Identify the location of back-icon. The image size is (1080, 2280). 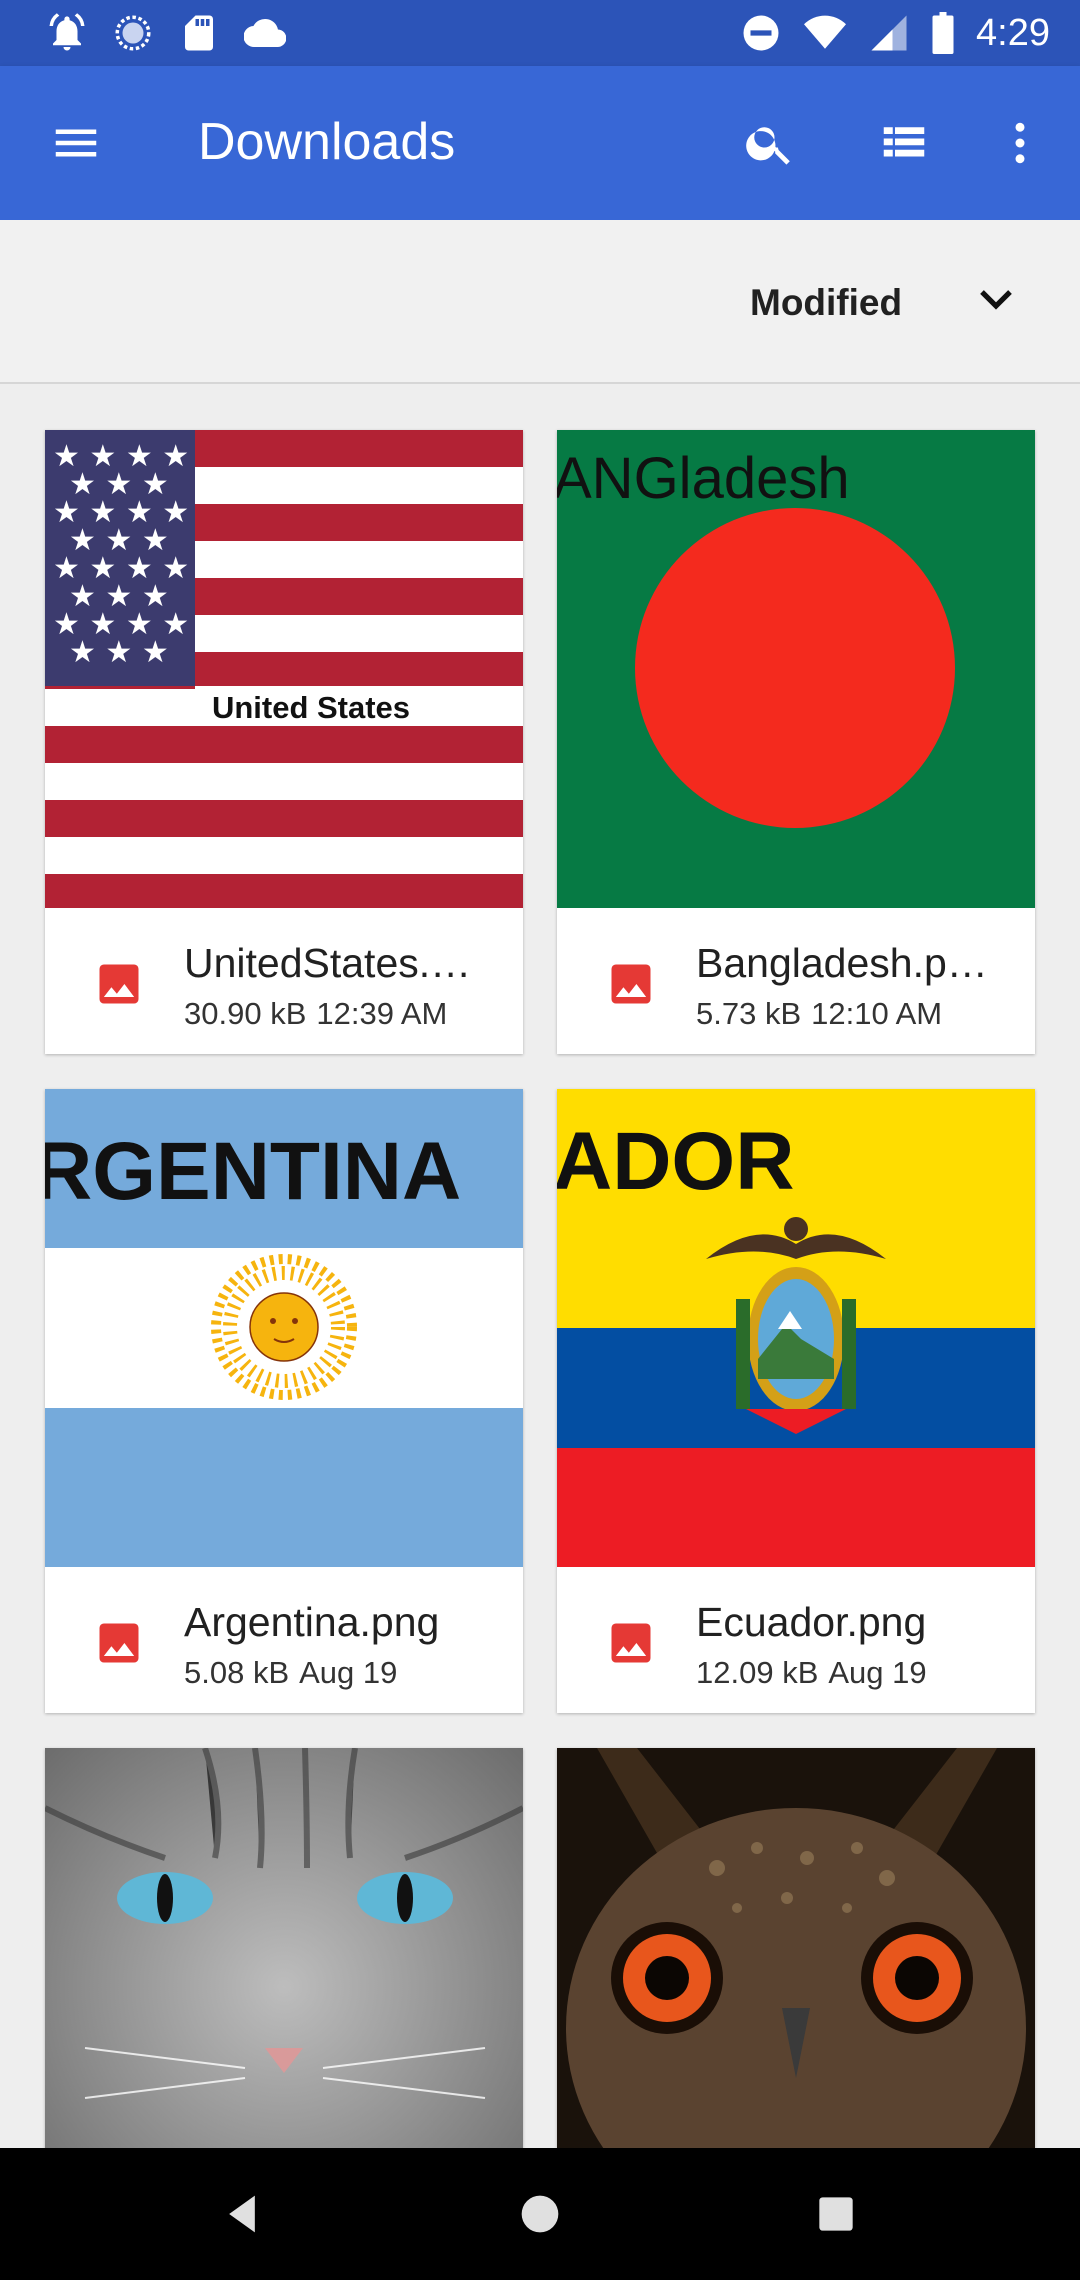
(242, 2214).